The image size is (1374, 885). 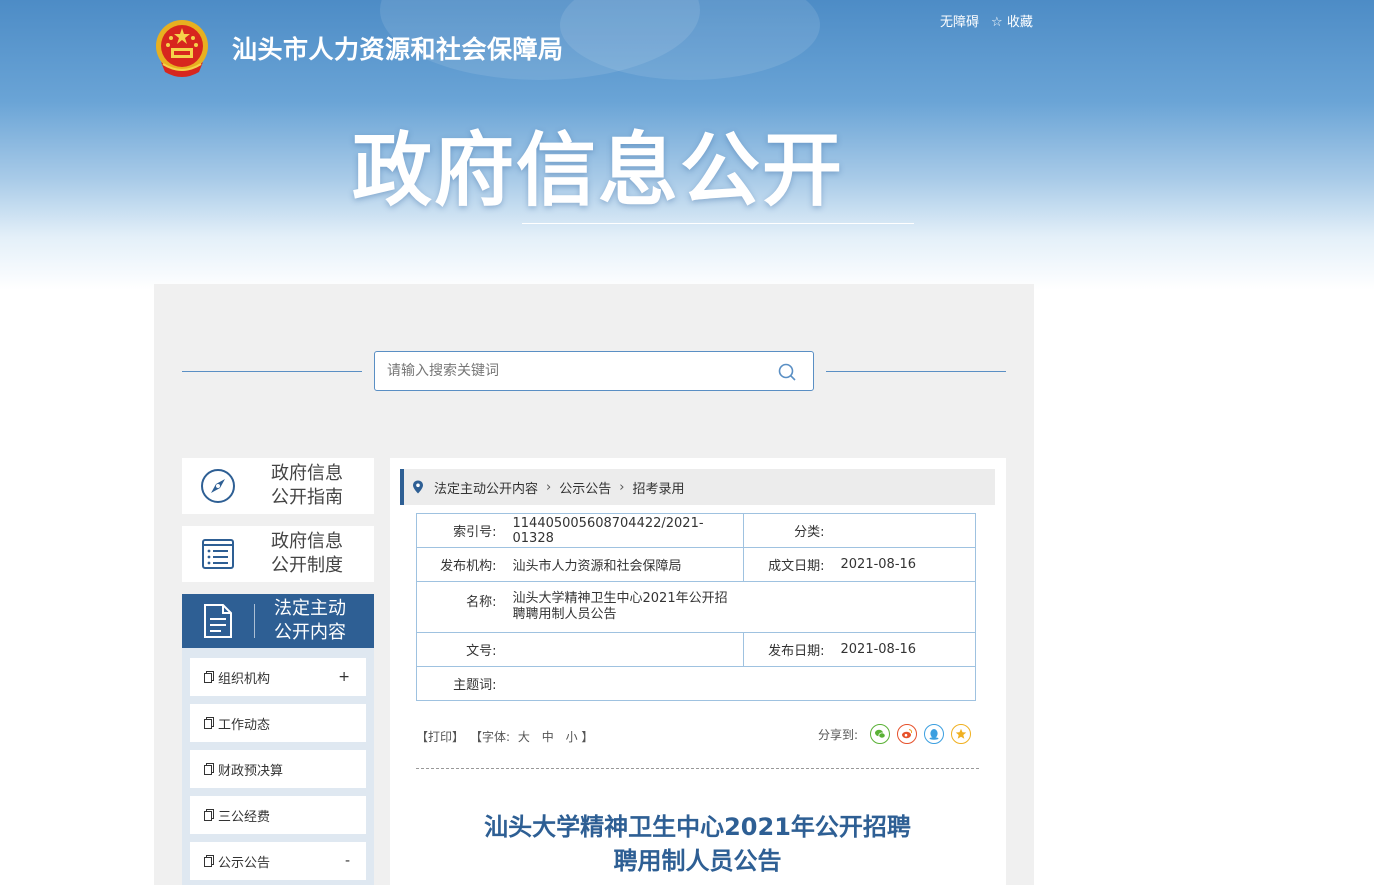 I want to click on favorite-link: ☆ 收藏, so click(x=1012, y=20).